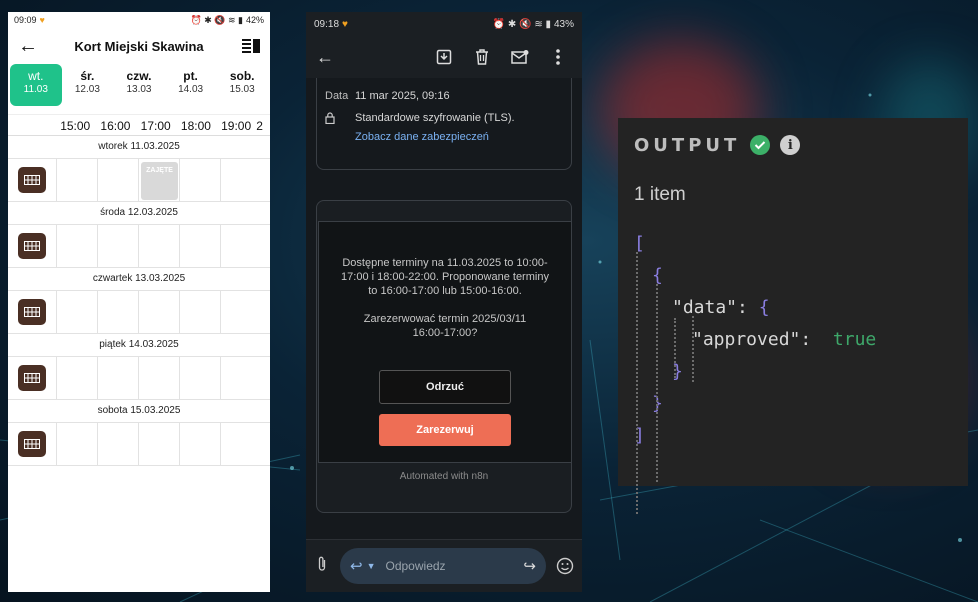  What do you see at coordinates (760, 145) in the screenshot?
I see `check-circle-icon` at bounding box center [760, 145].